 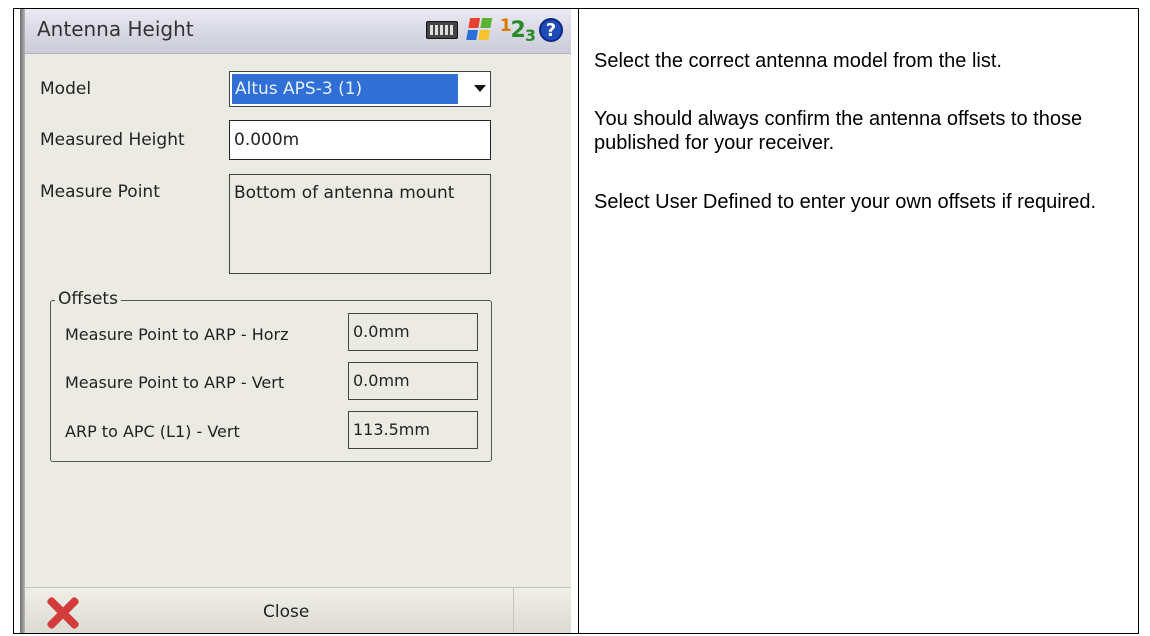 I want to click on window-title: Antenna Height, so click(x=115, y=29).